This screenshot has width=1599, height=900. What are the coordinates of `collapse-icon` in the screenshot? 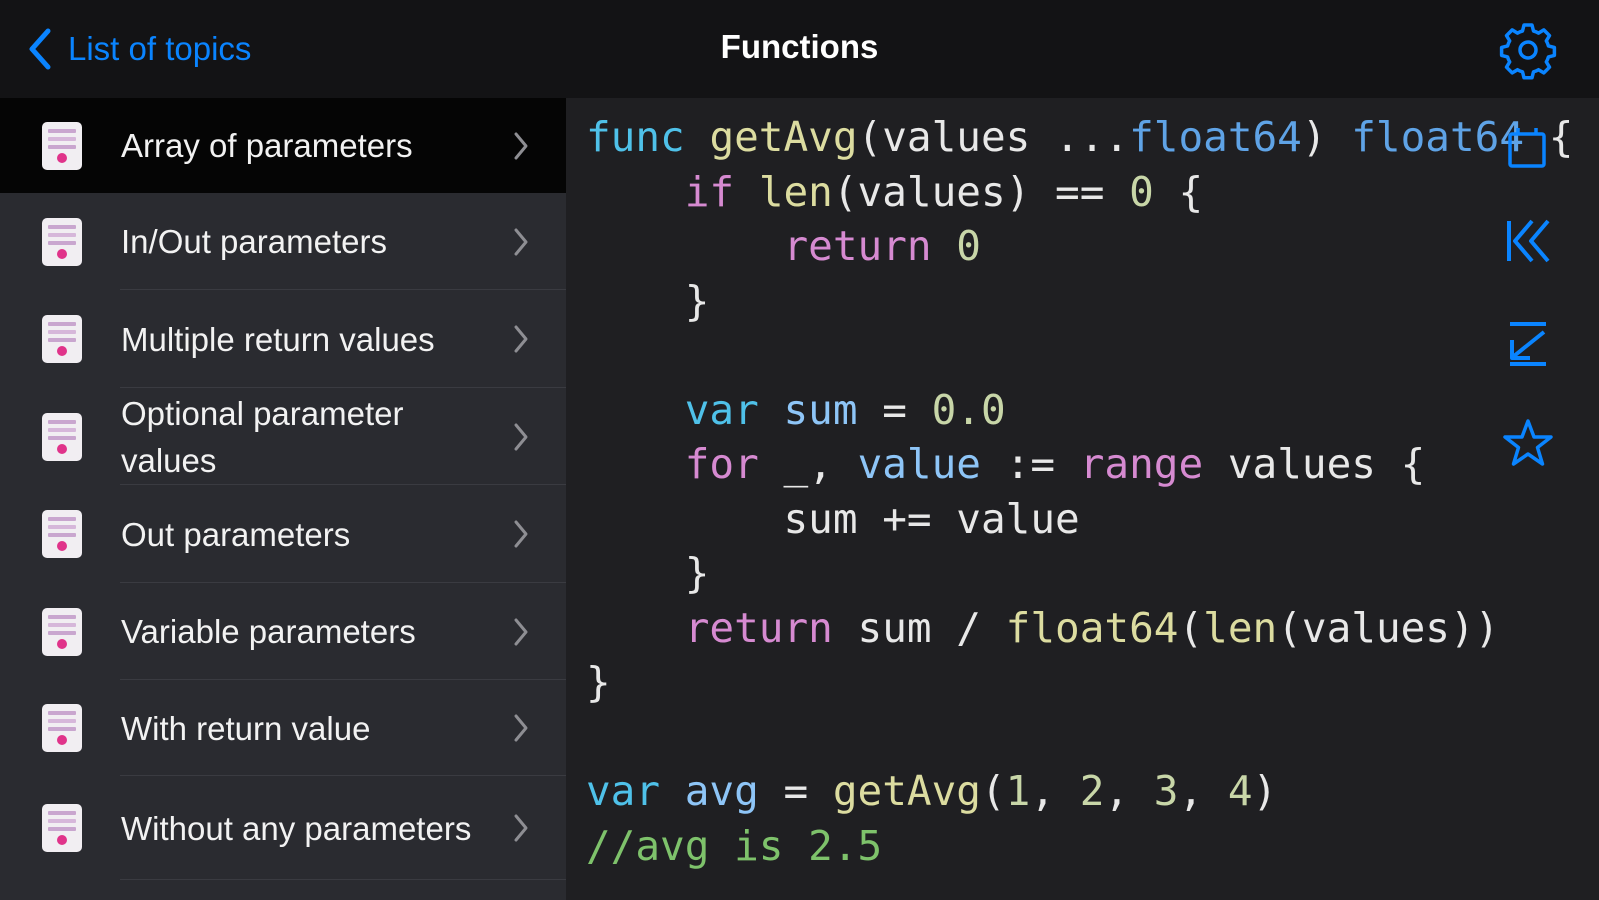 It's located at (1528, 344).